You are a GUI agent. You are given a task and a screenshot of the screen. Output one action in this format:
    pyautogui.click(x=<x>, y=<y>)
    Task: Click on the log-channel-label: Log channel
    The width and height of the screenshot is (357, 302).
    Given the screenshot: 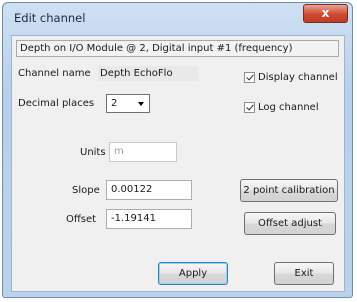 What is the action you would take?
    pyautogui.click(x=288, y=107)
    